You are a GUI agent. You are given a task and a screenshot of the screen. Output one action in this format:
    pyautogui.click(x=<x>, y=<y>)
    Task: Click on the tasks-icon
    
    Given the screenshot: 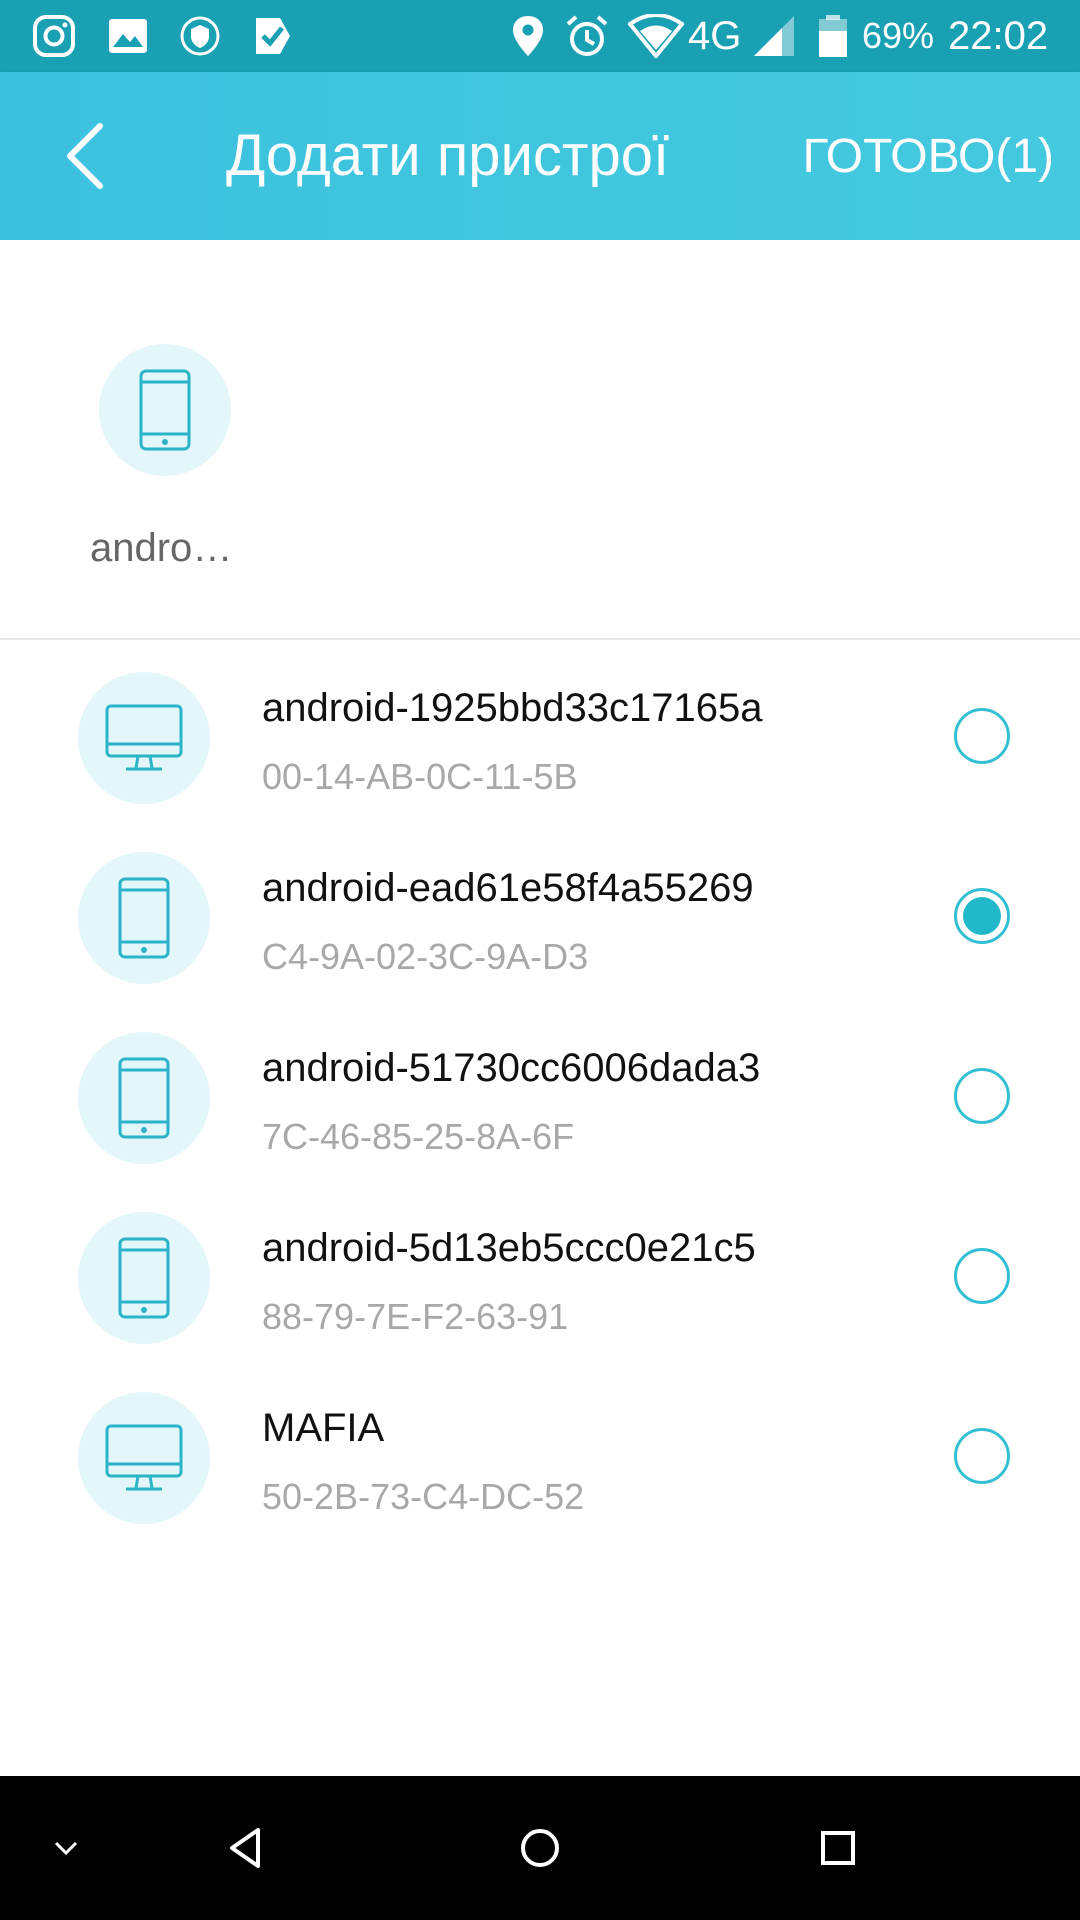 What is the action you would take?
    pyautogui.click(x=273, y=36)
    